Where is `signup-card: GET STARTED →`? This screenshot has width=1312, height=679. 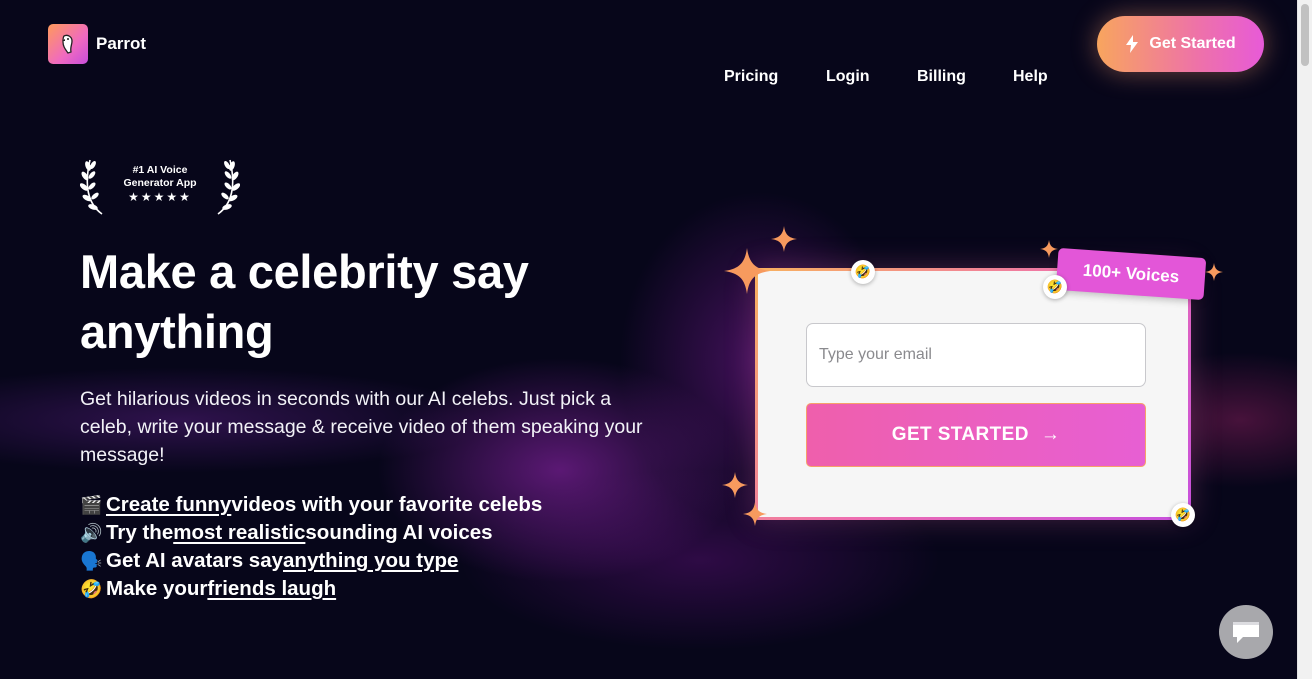 signup-card: GET STARTED → is located at coordinates (973, 394).